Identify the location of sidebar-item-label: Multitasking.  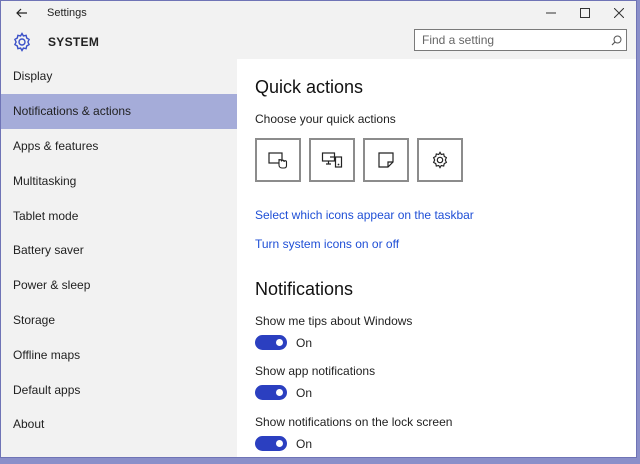
(45, 180).